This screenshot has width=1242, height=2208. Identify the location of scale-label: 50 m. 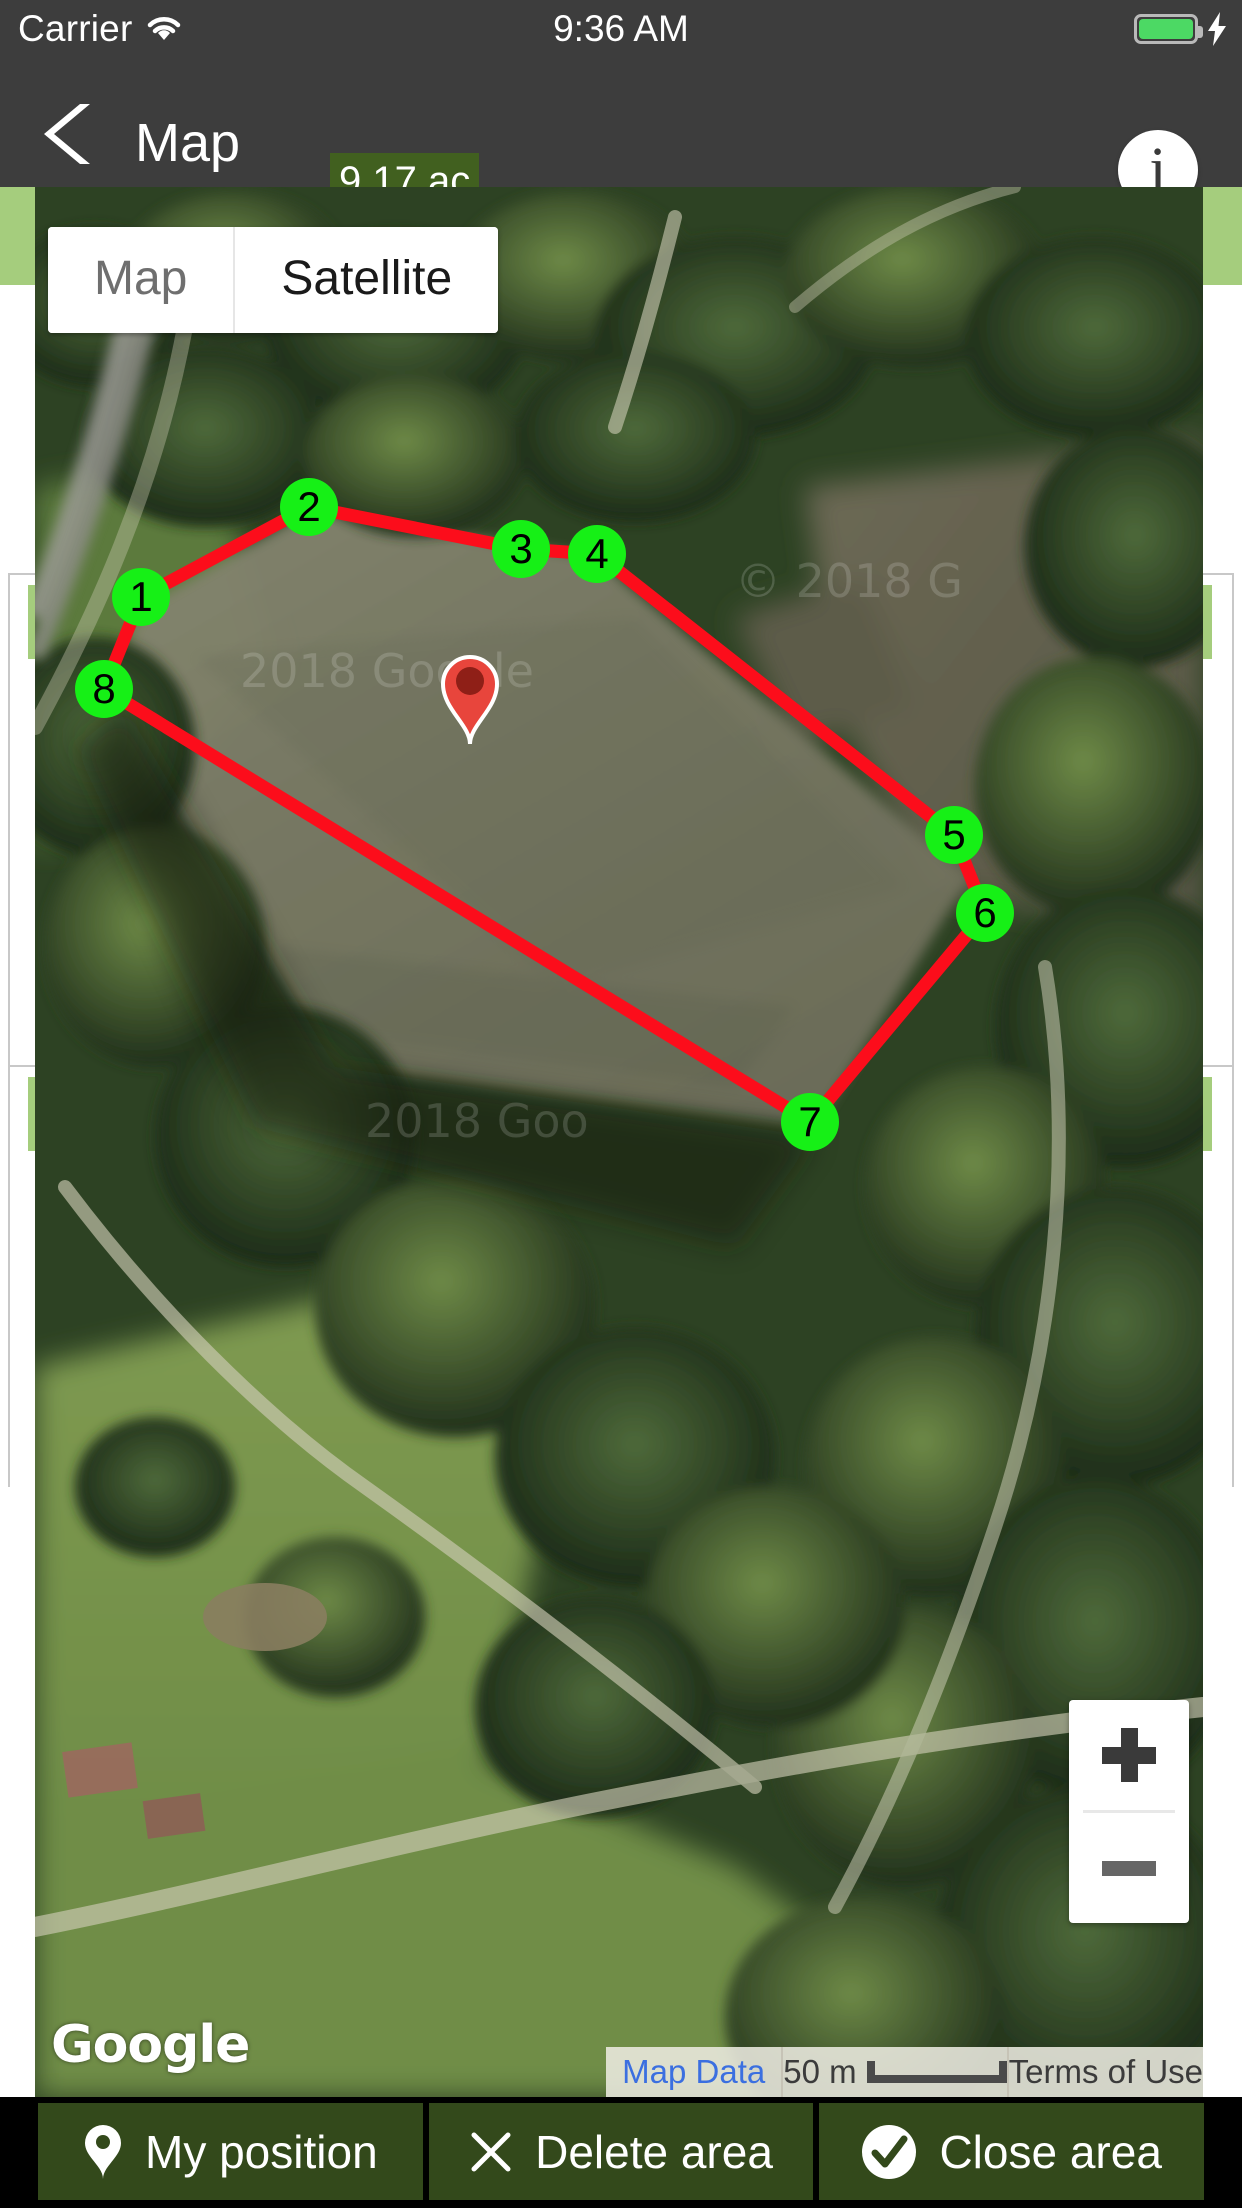
(820, 2071).